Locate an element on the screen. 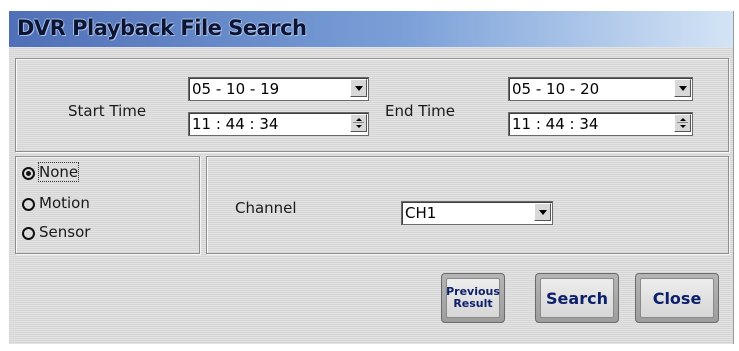 This screenshot has height=351, width=739. radio-selected-dot is located at coordinates (28, 173).